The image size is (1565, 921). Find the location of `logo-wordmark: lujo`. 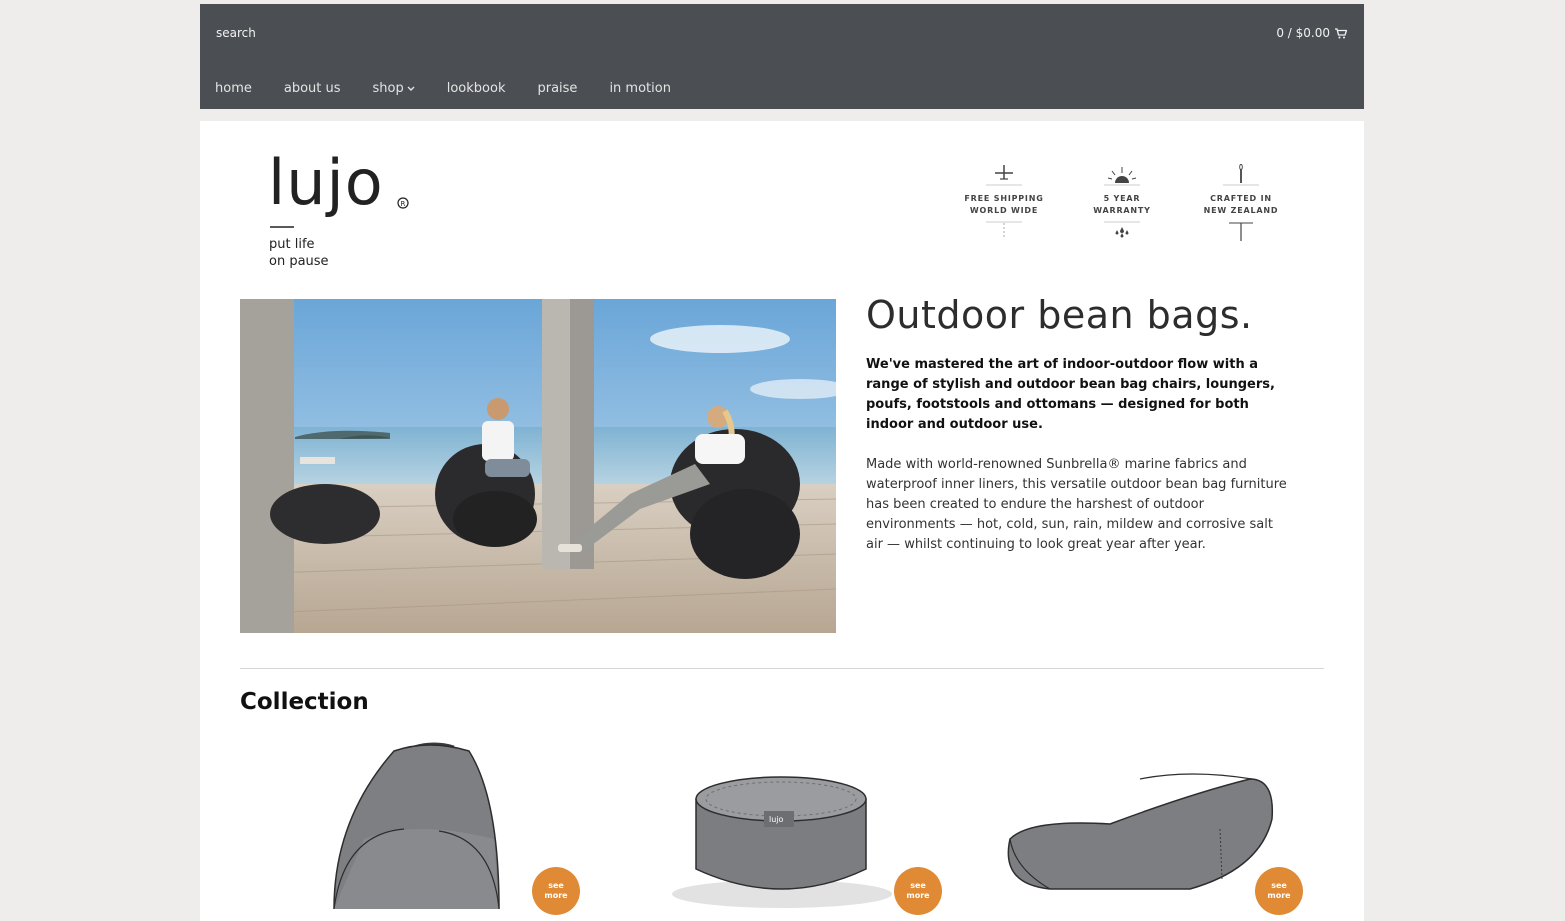

logo-wordmark: lujo is located at coordinates (326, 183).